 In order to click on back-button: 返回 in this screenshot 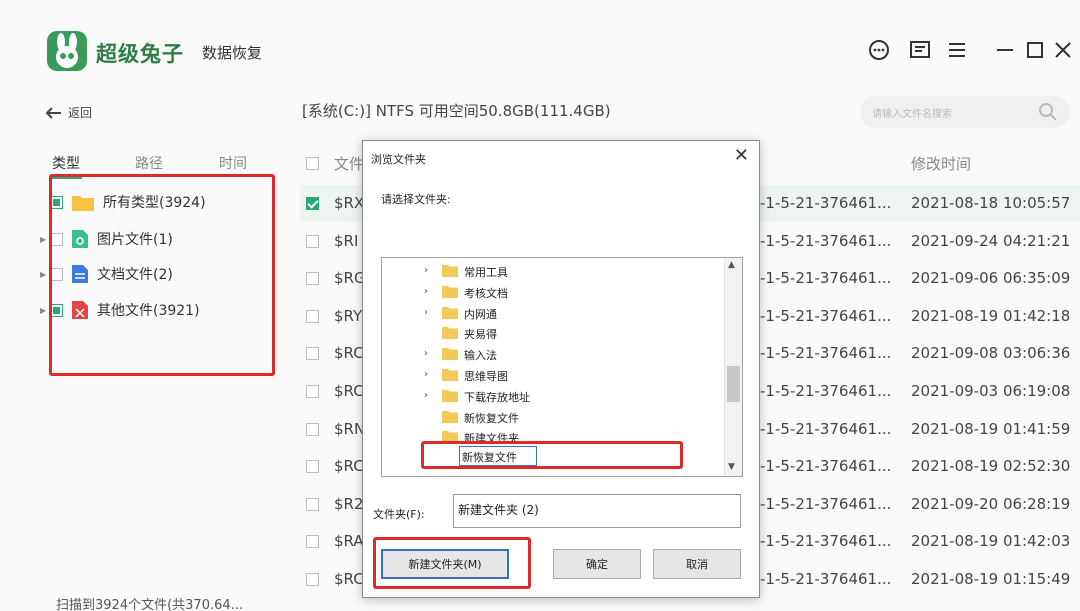, I will do `click(68, 112)`.